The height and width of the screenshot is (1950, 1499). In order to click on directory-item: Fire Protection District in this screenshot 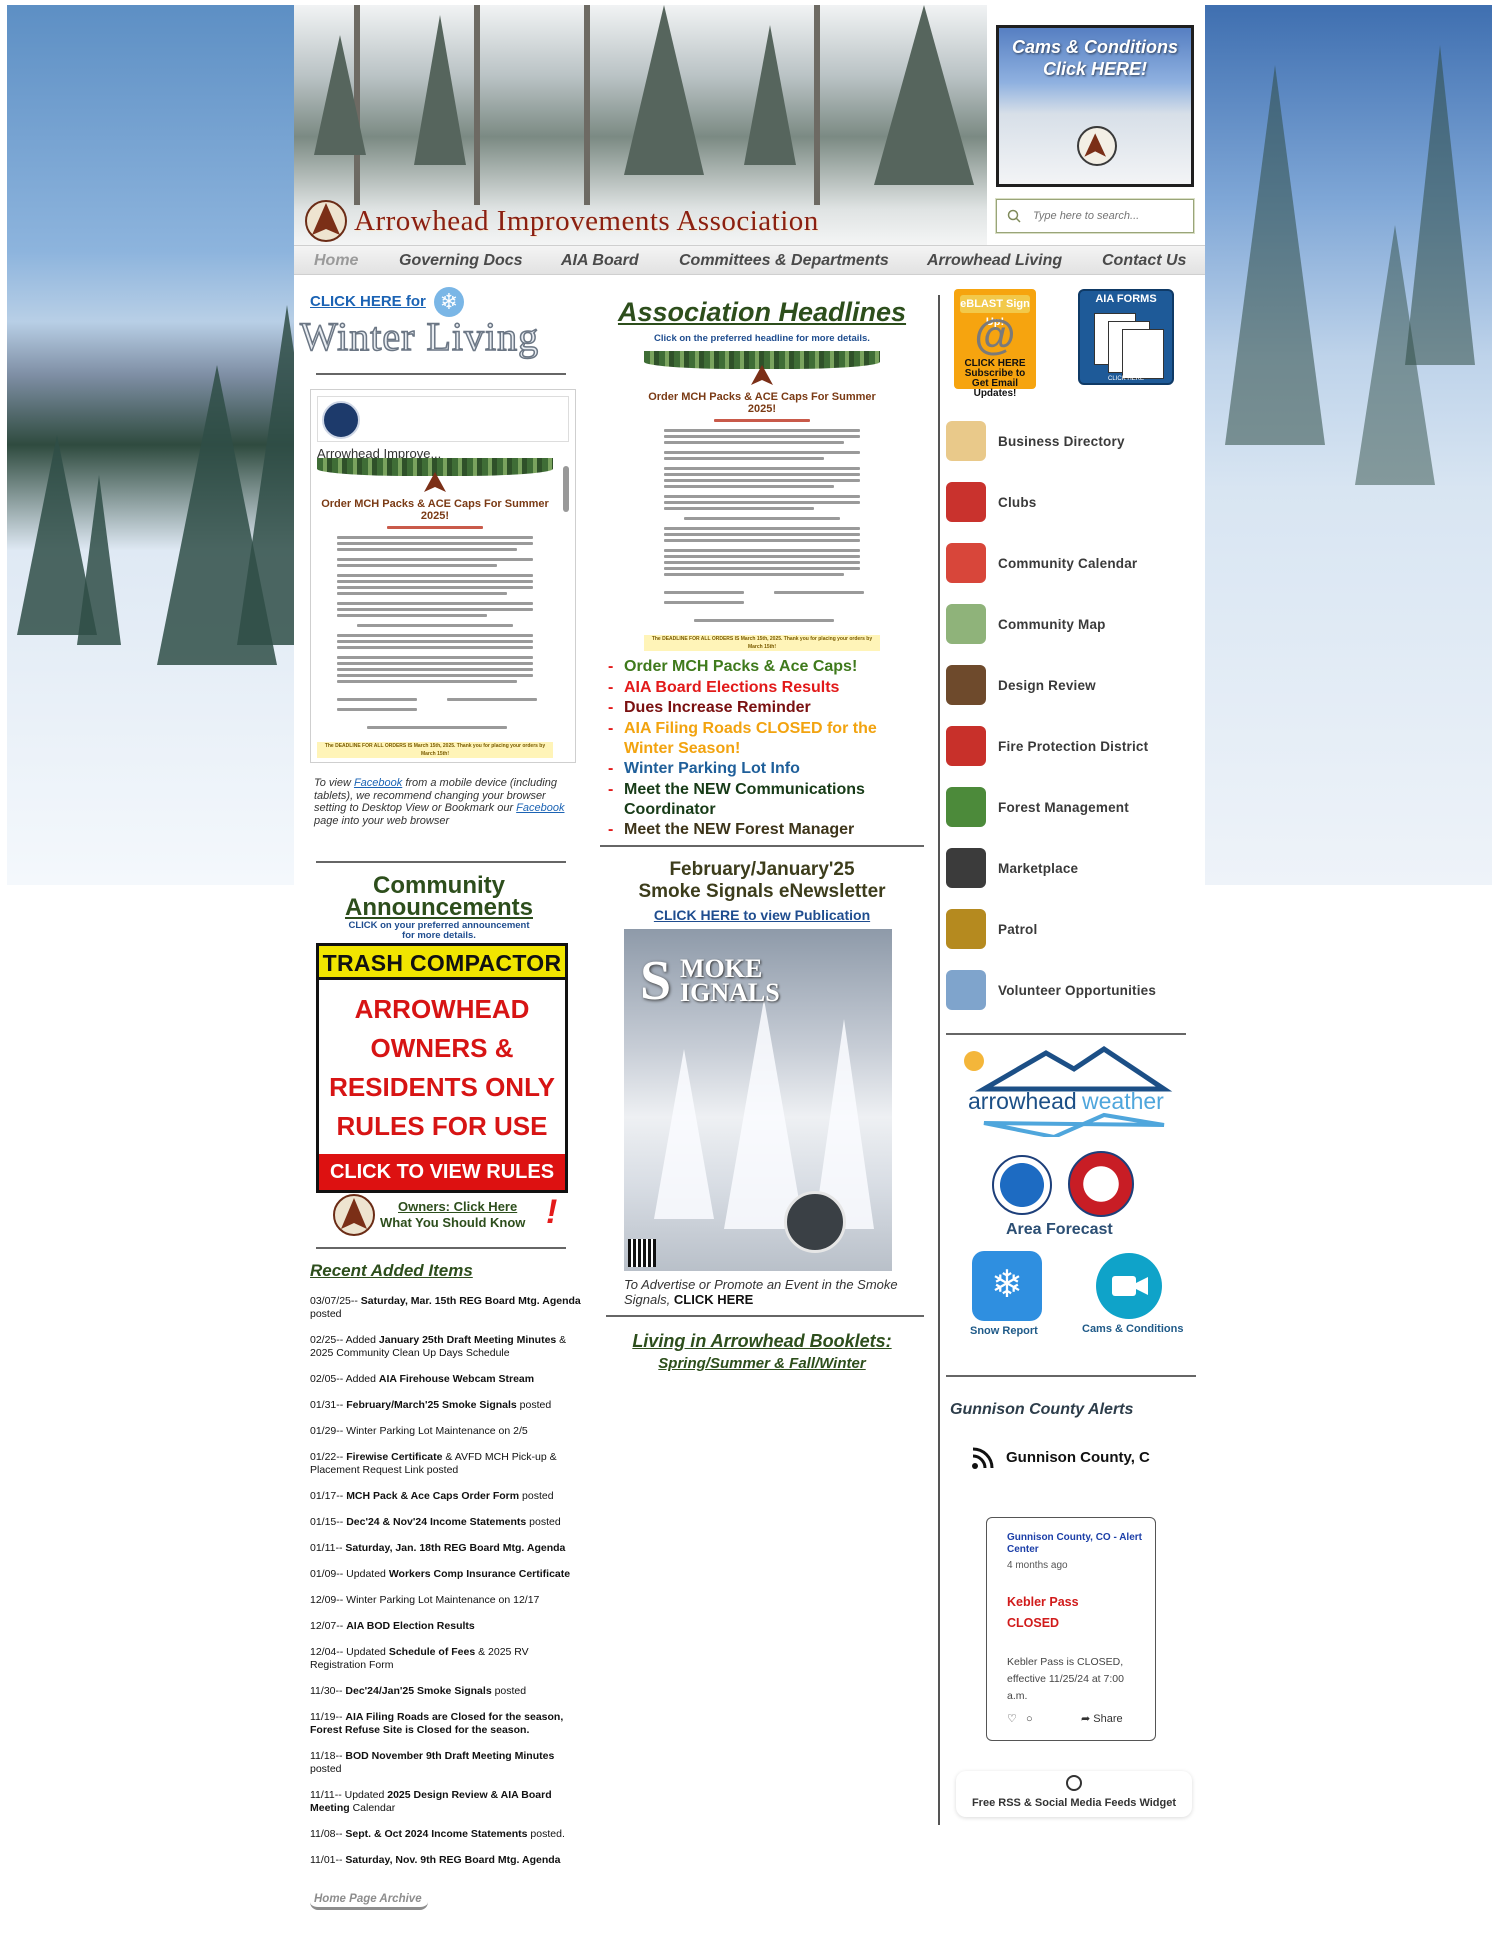, I will do `click(1073, 748)`.